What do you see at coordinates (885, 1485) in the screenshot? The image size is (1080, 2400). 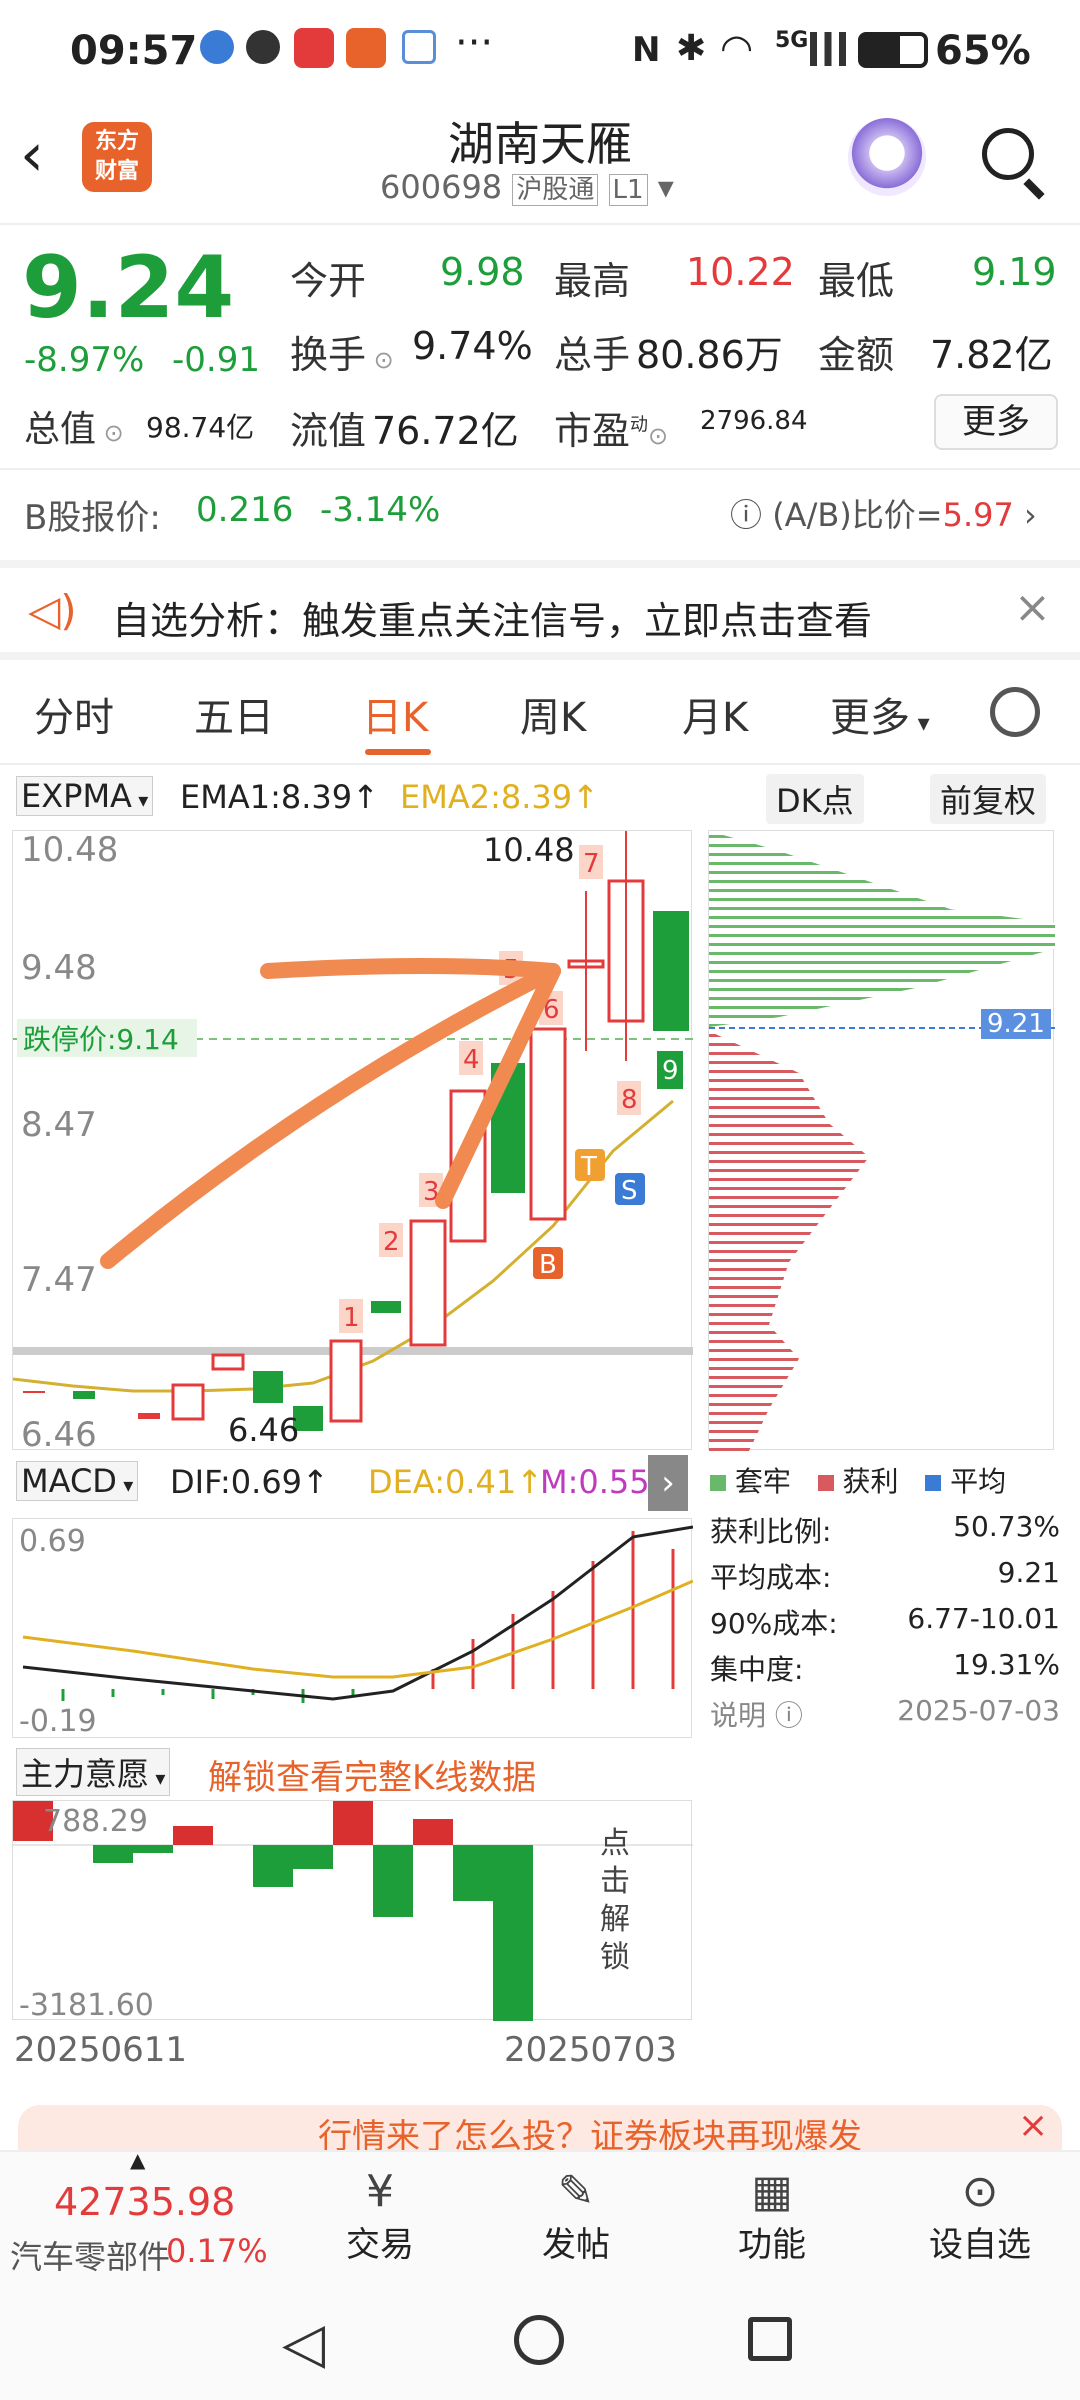 I see `chip-legend: 套牢 获利 平均` at bounding box center [885, 1485].